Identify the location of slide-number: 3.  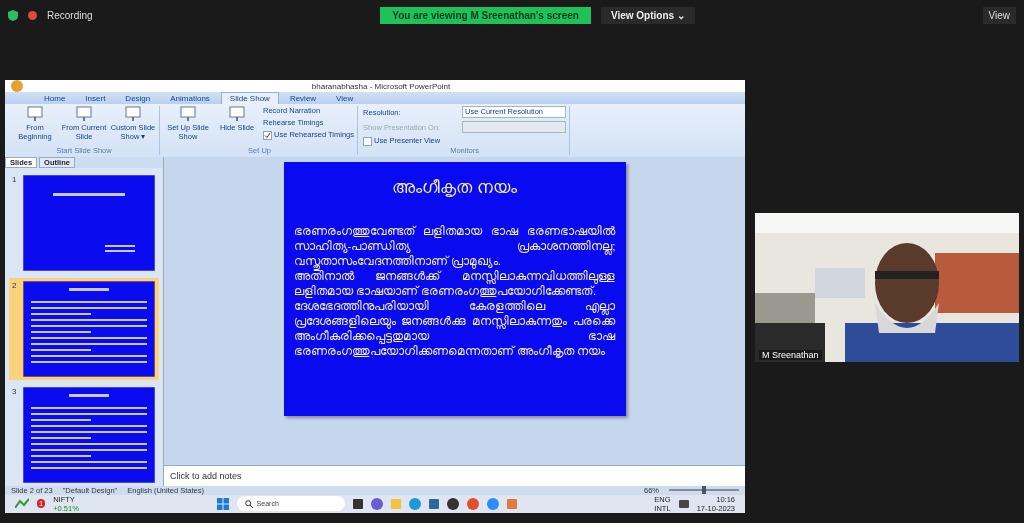
(15, 392).